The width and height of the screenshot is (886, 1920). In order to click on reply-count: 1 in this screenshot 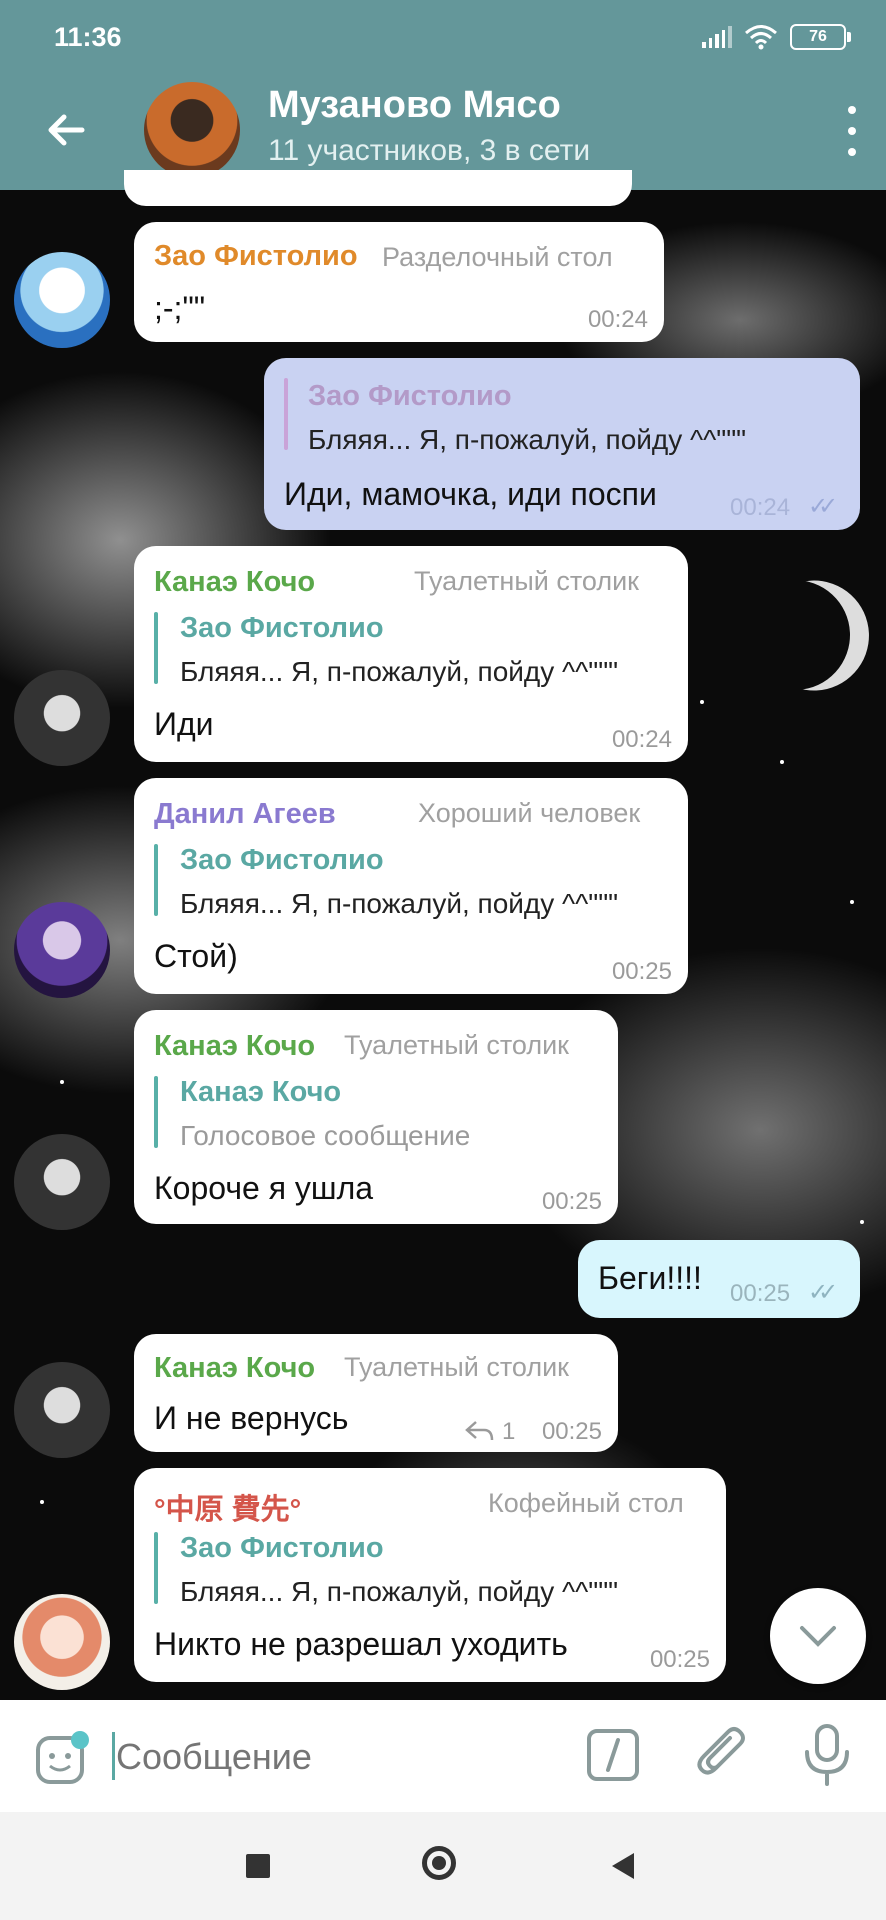, I will do `click(508, 1432)`.